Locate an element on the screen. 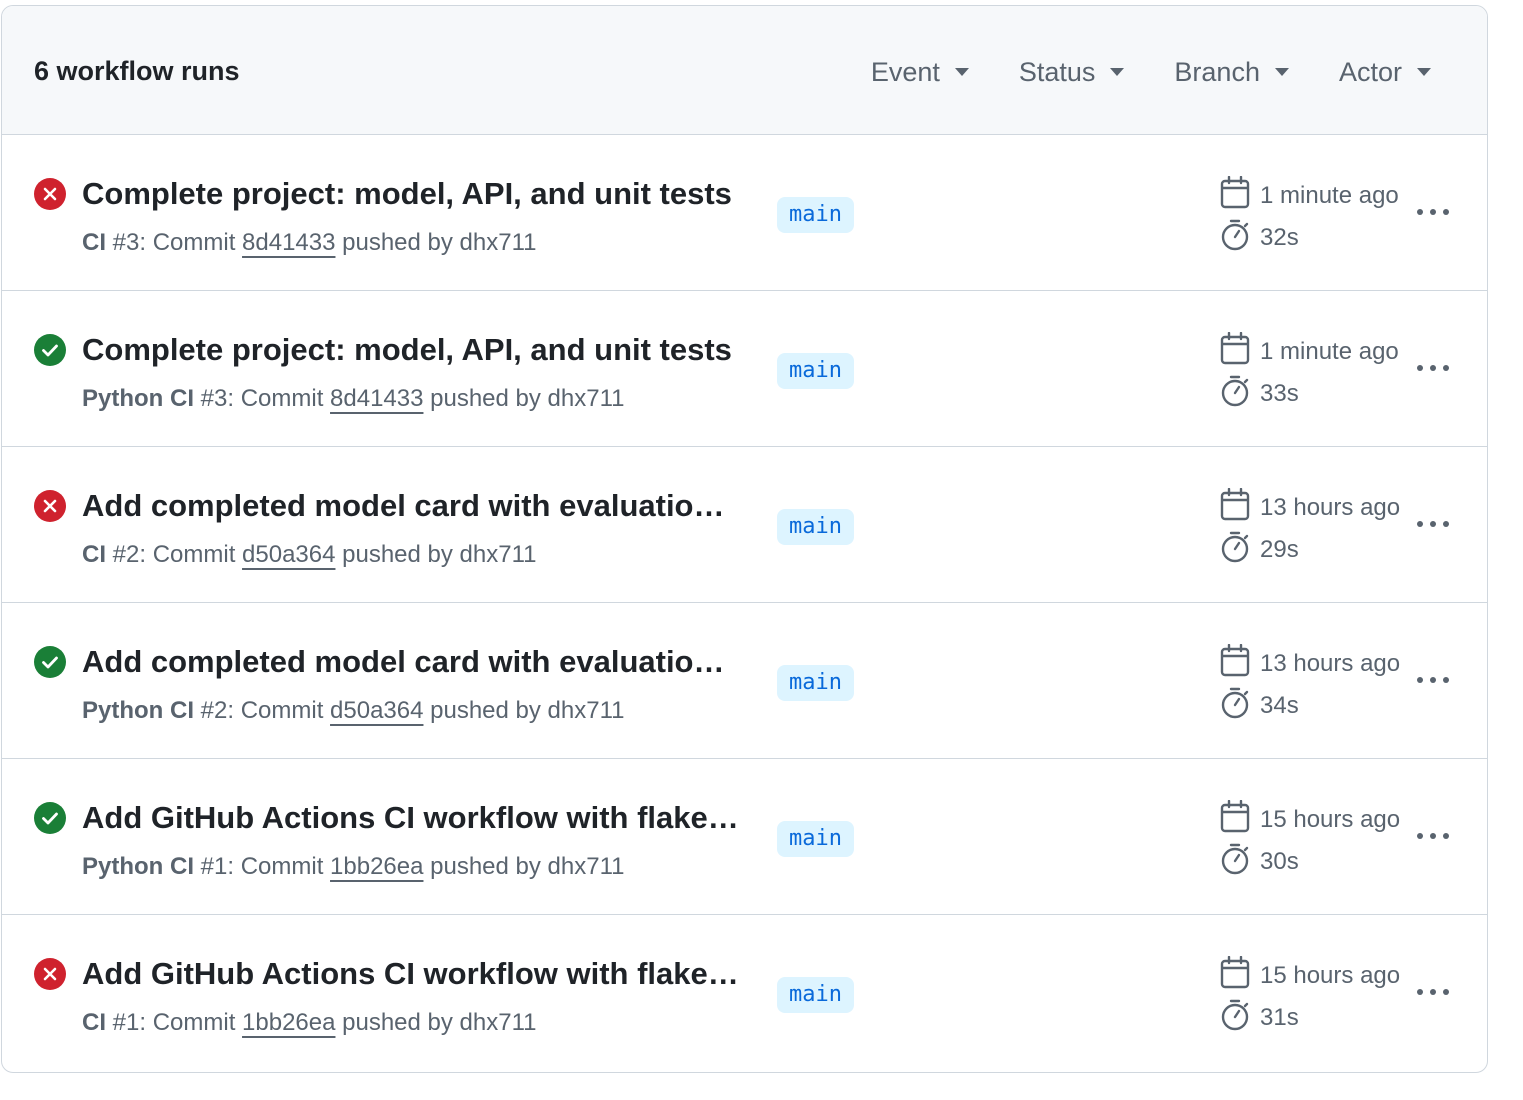 The image size is (1523, 1100). run-duration: 32s is located at coordinates (1309, 237).